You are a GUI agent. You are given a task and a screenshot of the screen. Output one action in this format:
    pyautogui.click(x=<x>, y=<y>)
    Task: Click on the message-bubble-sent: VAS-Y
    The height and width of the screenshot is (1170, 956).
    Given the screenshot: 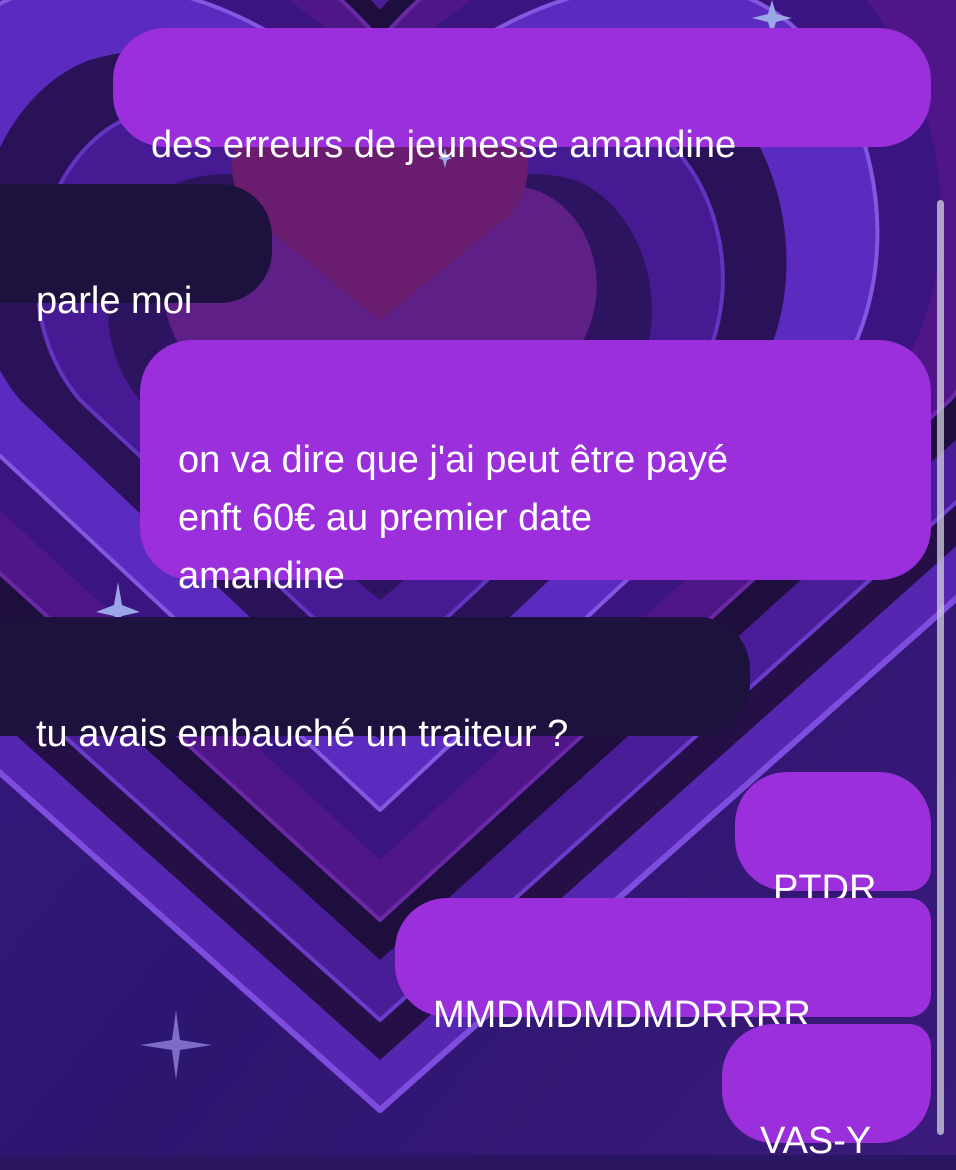 What is the action you would take?
    pyautogui.click(x=826, y=1093)
    